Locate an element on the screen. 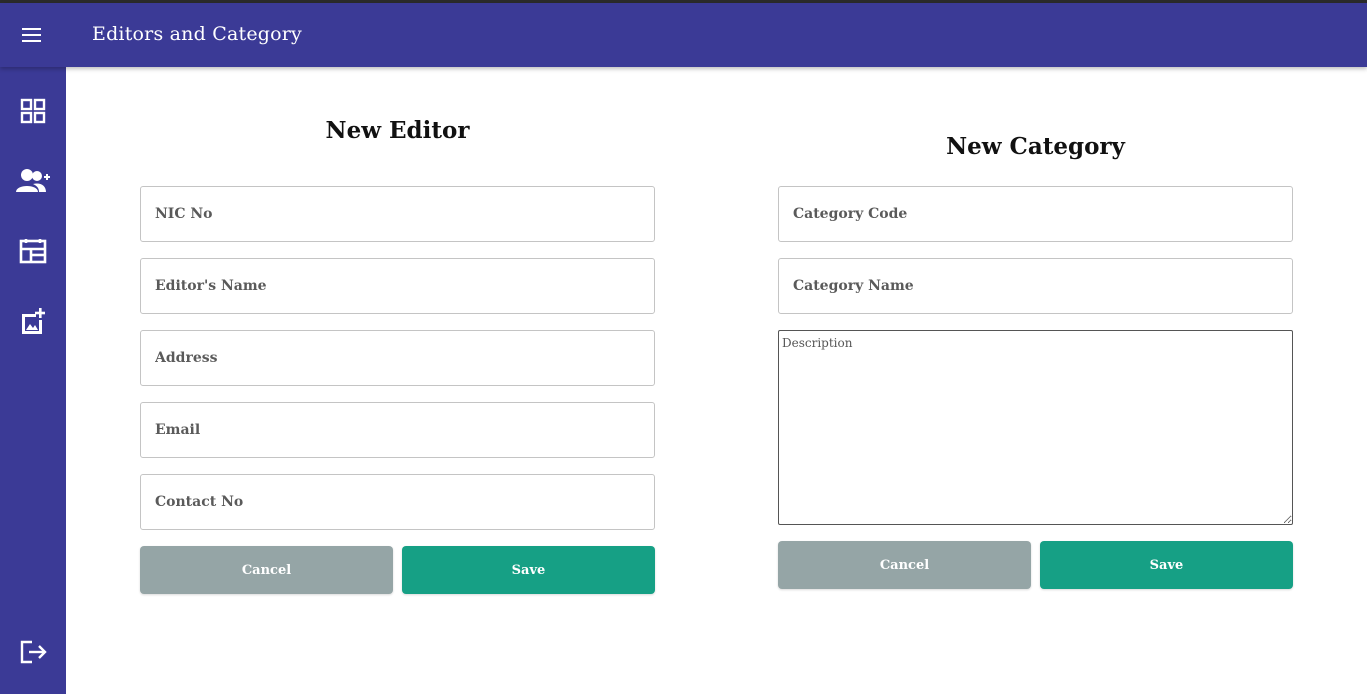  editor-cancel-button: Cancel is located at coordinates (266, 570).